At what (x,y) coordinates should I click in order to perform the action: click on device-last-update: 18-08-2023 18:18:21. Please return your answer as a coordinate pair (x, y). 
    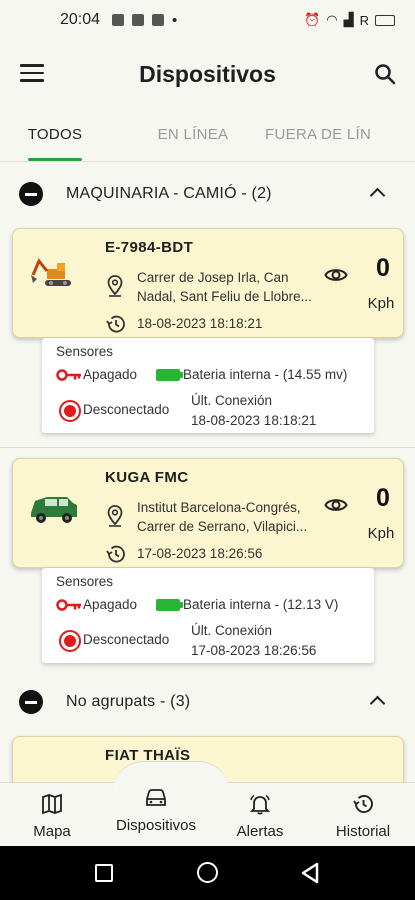
    Looking at the image, I should click on (200, 323).